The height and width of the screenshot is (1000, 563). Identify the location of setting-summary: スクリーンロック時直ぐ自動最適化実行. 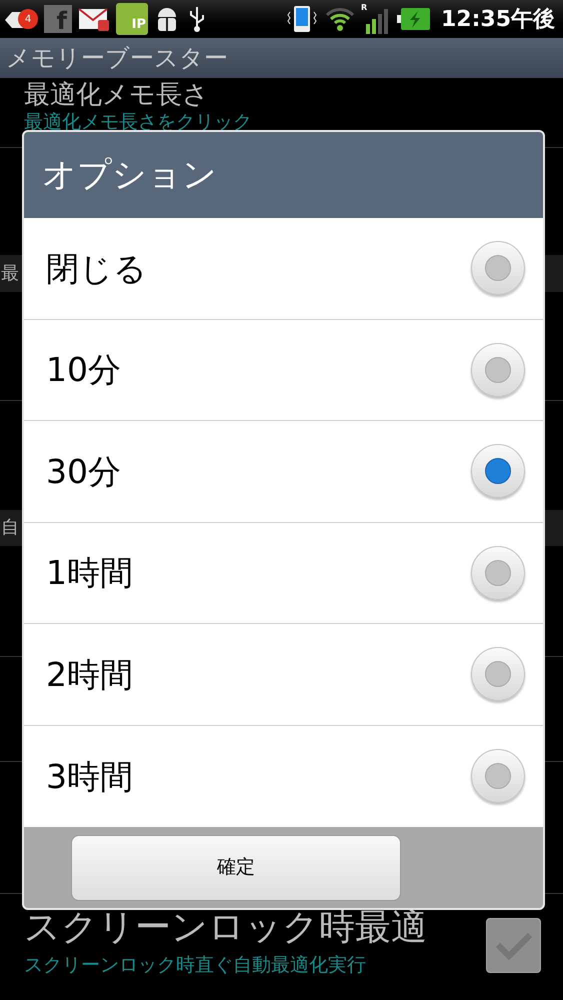
(195, 965).